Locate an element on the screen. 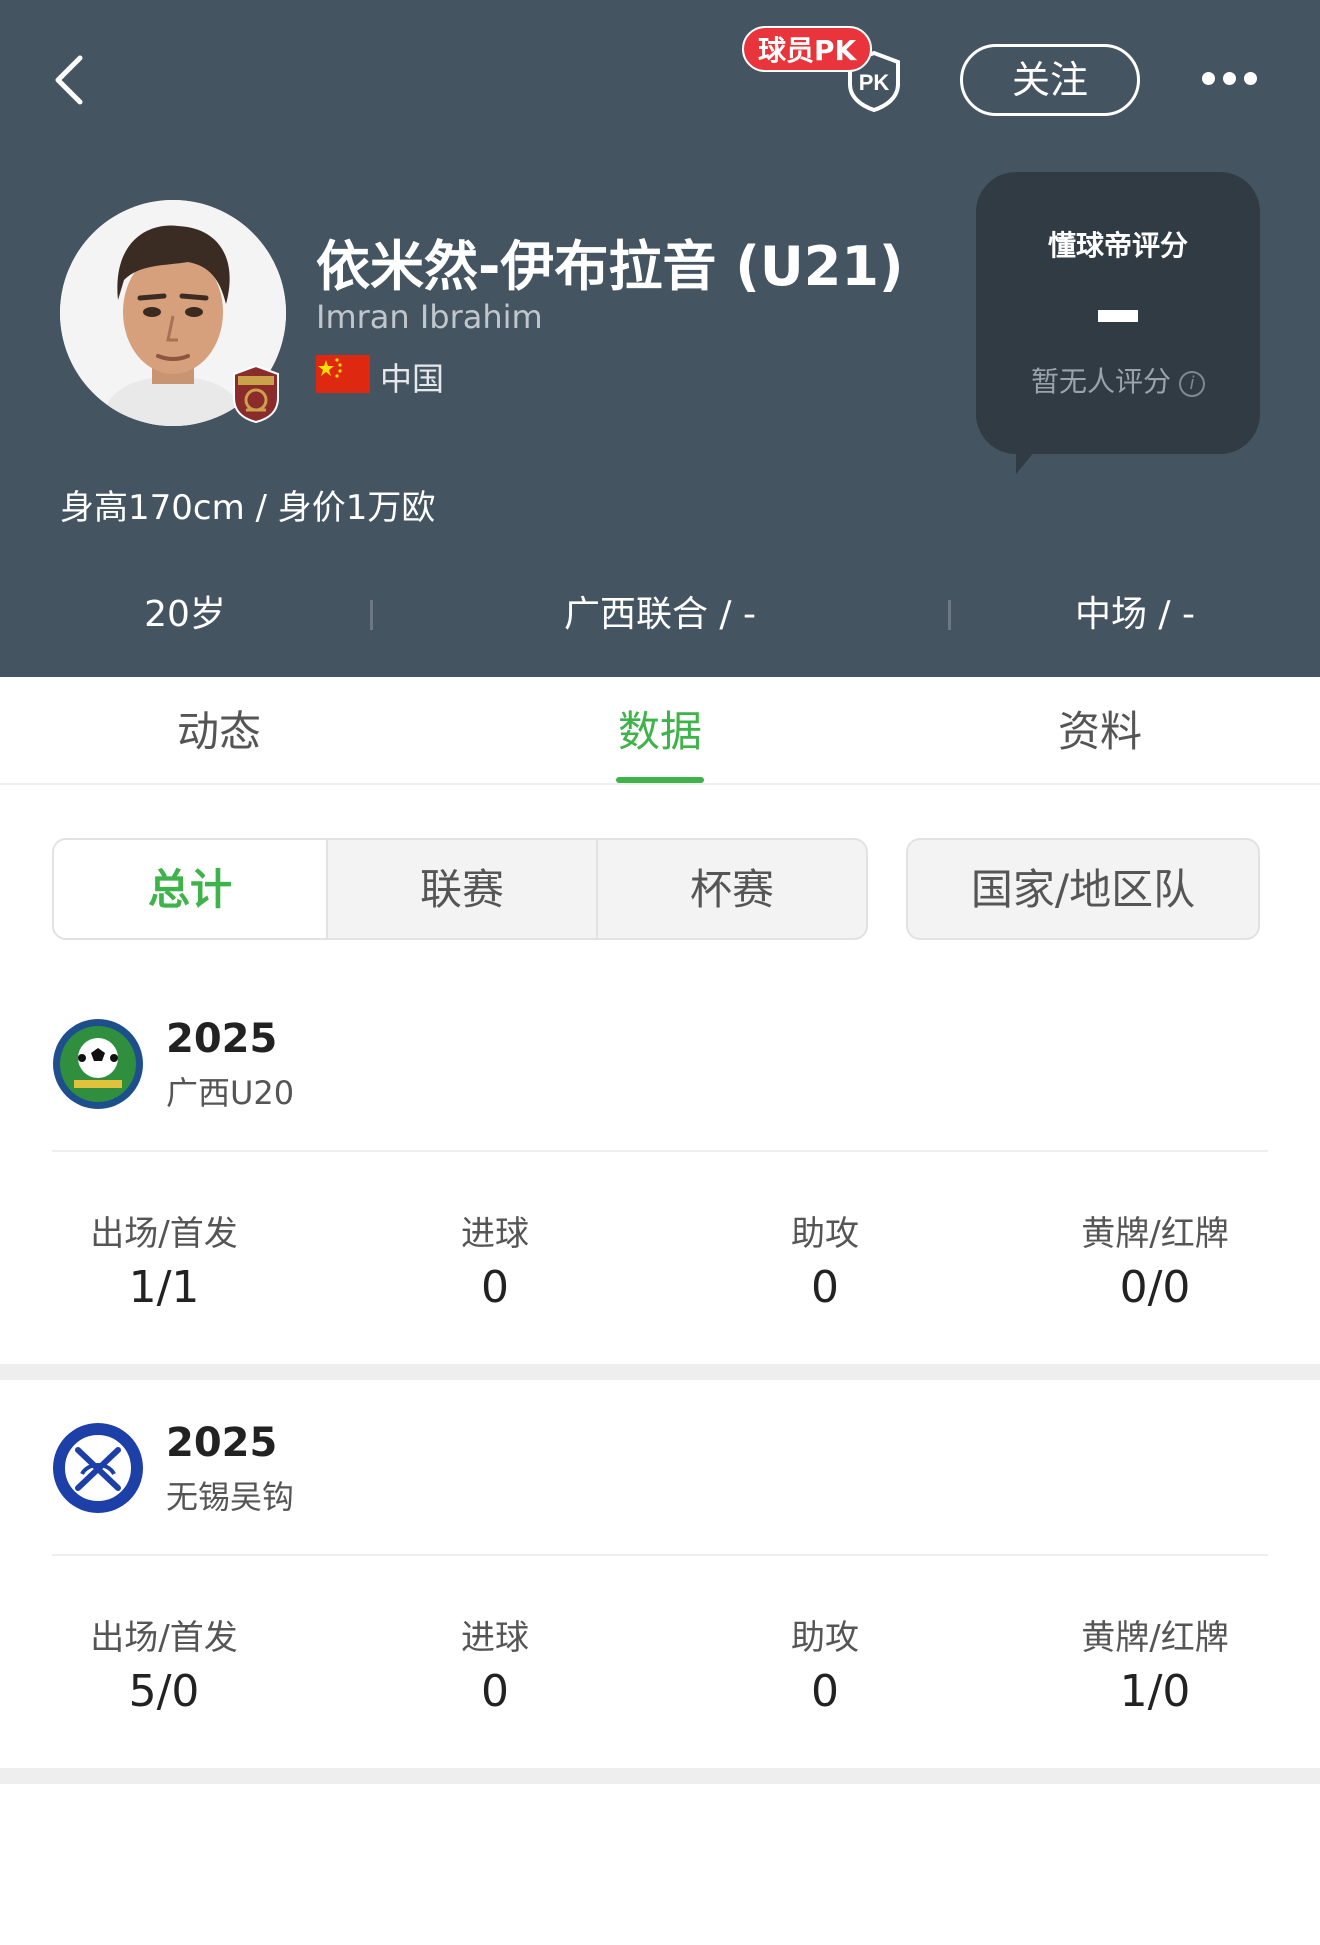 This screenshot has height=1945, width=1320. filter-national-team: 国家/地区队 is located at coordinates (1083, 889).